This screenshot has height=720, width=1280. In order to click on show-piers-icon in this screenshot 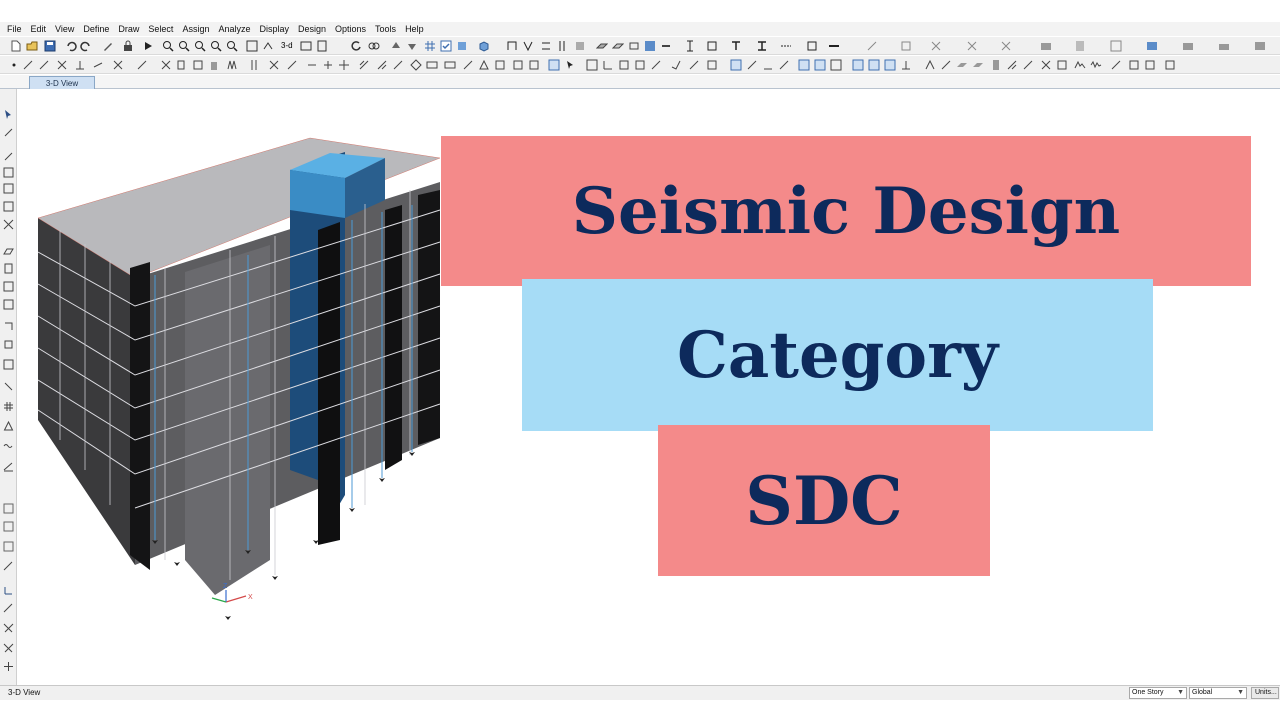, I will do `click(752, 65)`.